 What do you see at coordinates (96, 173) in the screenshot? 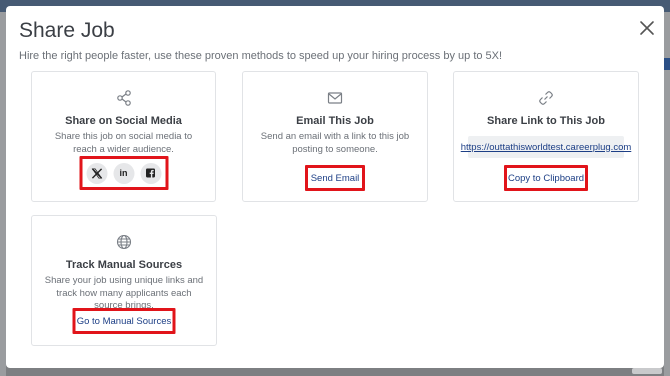
I see `x-twitter-icon` at bounding box center [96, 173].